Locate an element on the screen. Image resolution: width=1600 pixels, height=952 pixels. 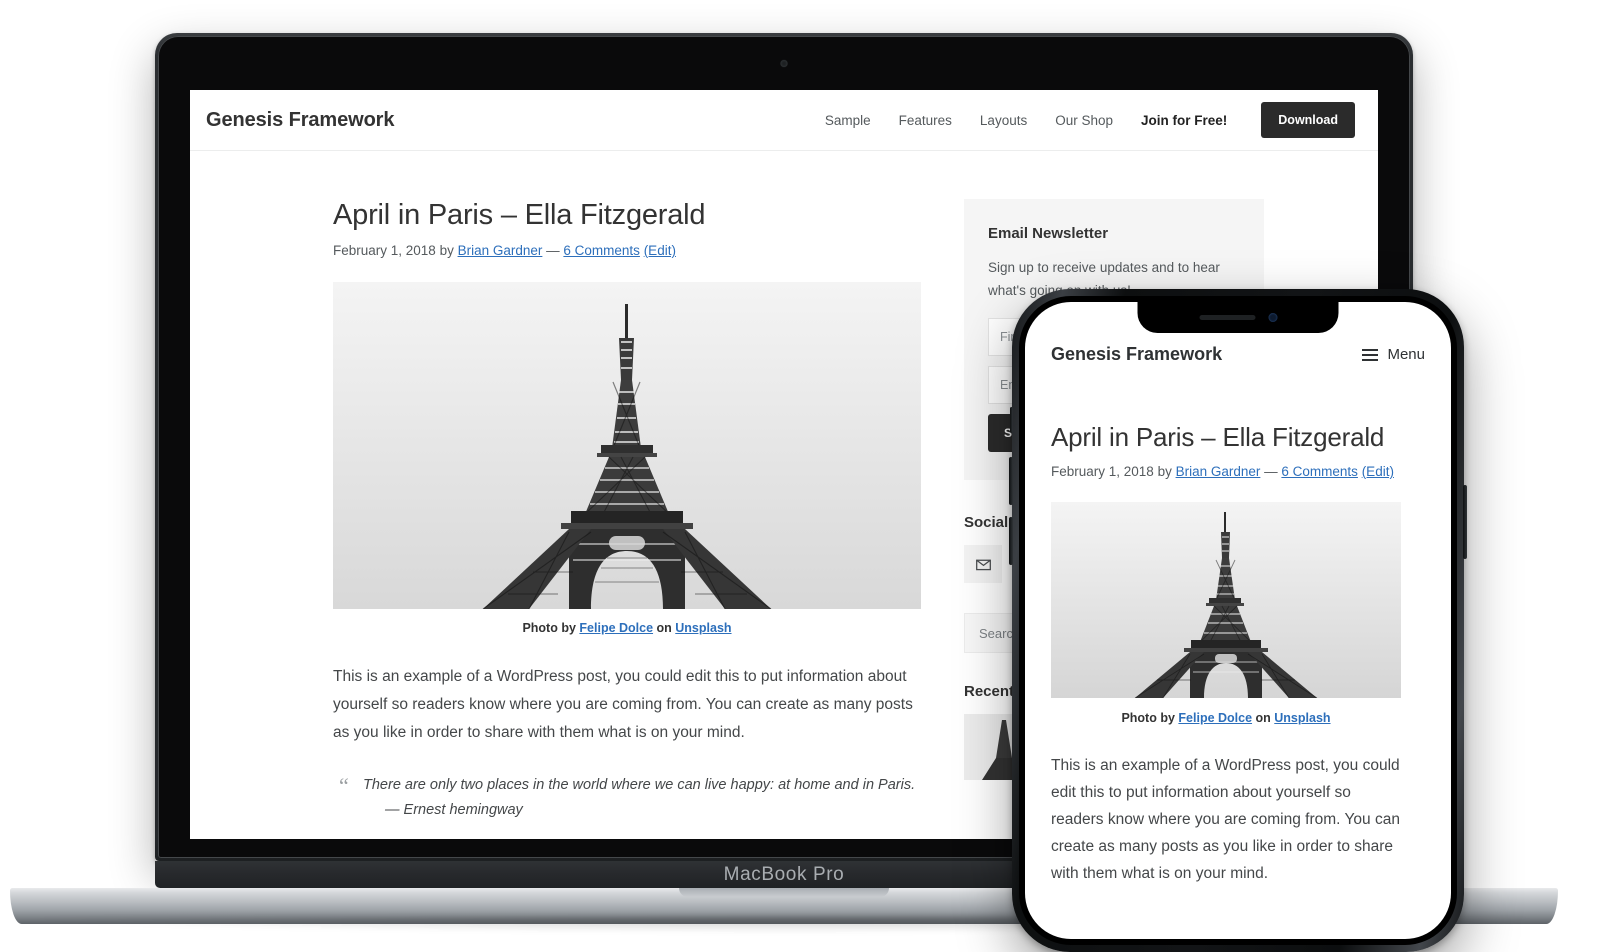
phone-front-camera-icon is located at coordinates (1272, 317).